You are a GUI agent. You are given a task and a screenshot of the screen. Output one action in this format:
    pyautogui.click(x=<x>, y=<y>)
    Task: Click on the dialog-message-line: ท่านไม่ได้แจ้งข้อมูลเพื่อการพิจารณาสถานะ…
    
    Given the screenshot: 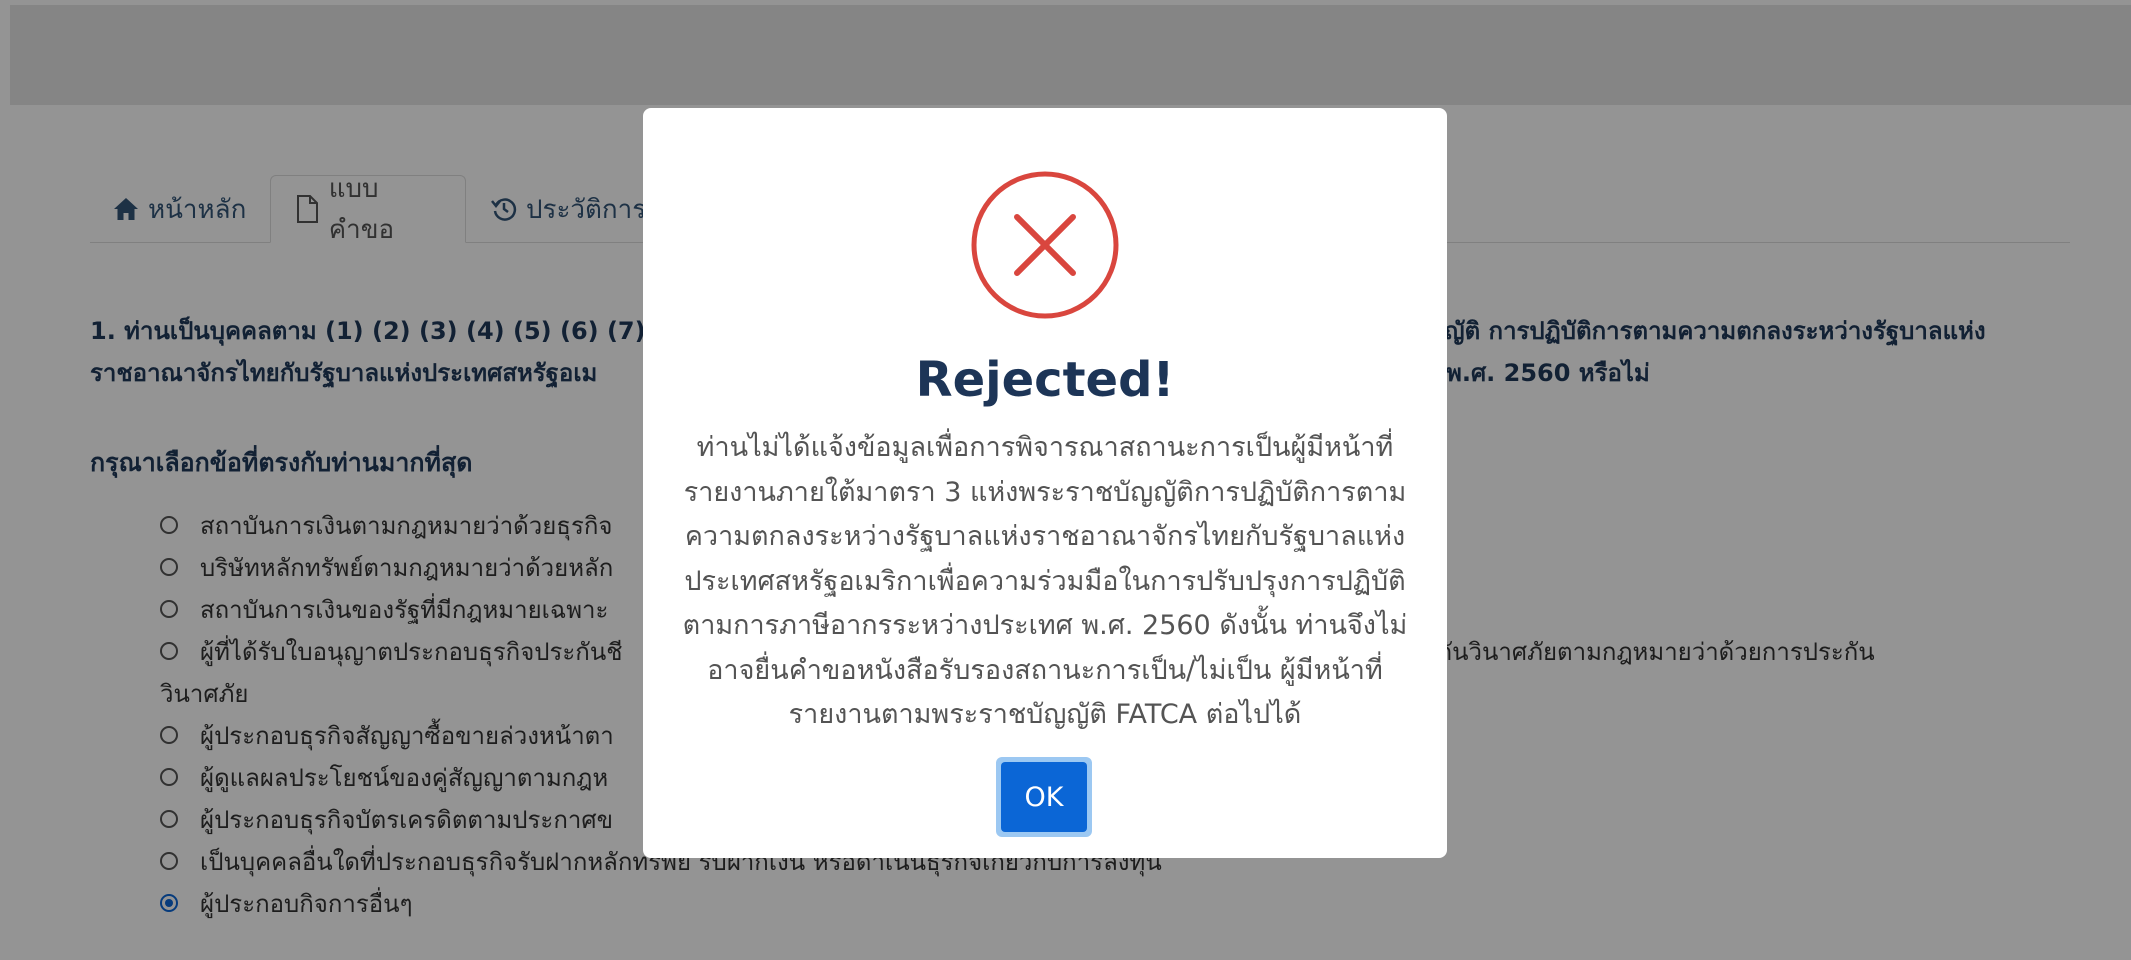 What is the action you would take?
    pyautogui.click(x=1045, y=447)
    